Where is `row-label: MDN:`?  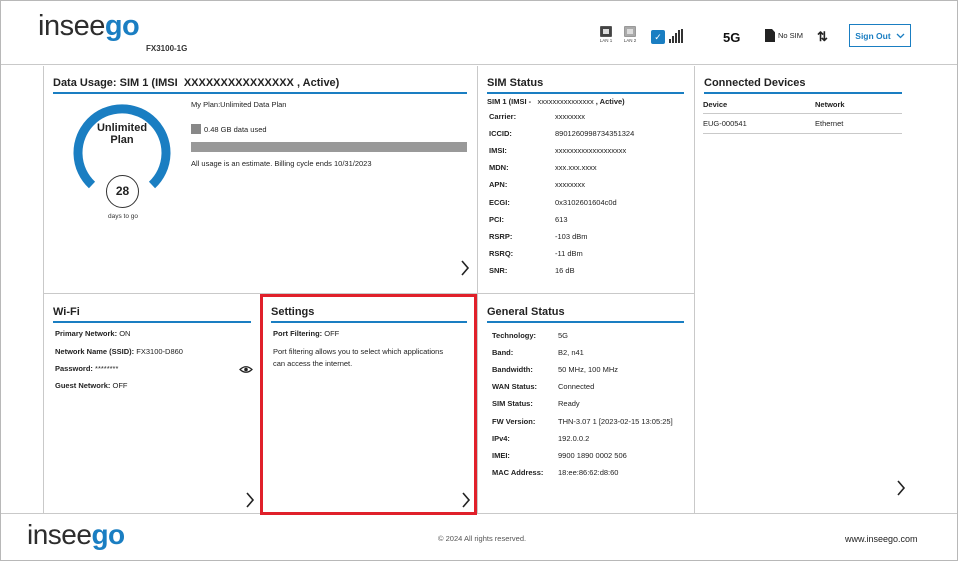 row-label: MDN: is located at coordinates (499, 168).